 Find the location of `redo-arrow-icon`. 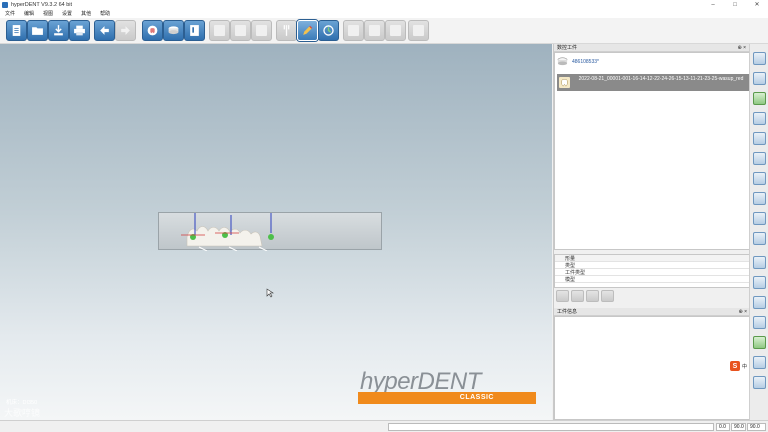

redo-arrow-icon is located at coordinates (125, 30).